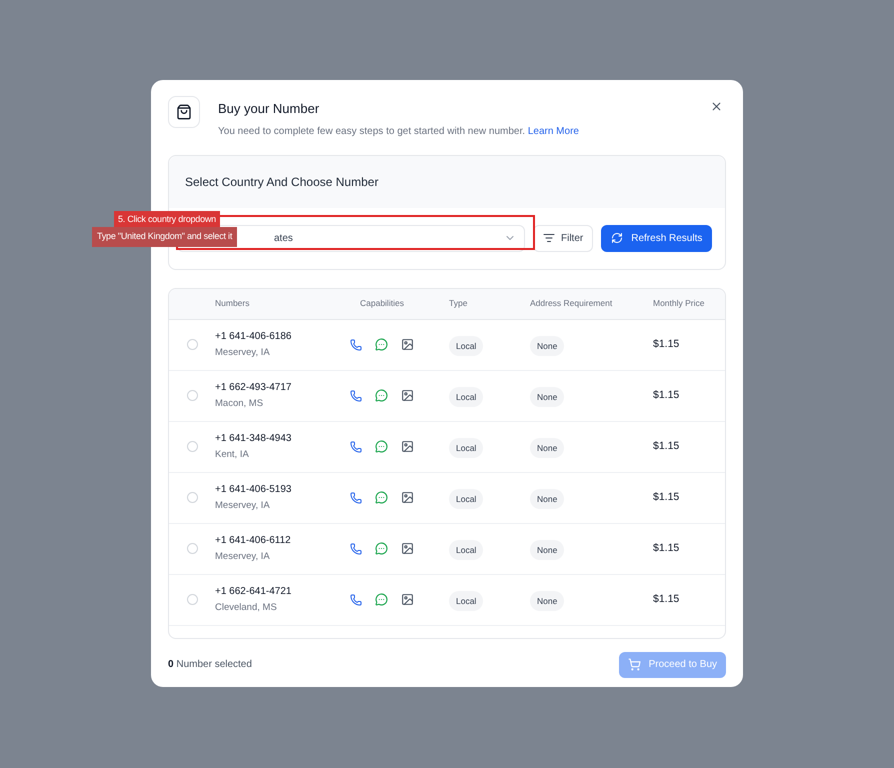 The image size is (894, 768). I want to click on number-location: Cleveland, MS, so click(246, 607).